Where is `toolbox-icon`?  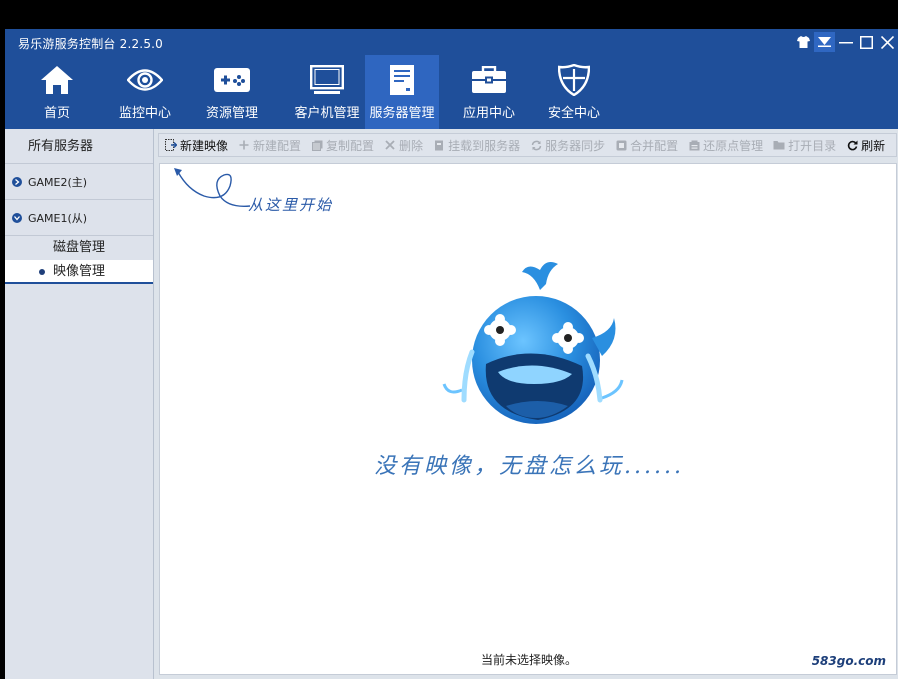 toolbox-icon is located at coordinates (489, 79).